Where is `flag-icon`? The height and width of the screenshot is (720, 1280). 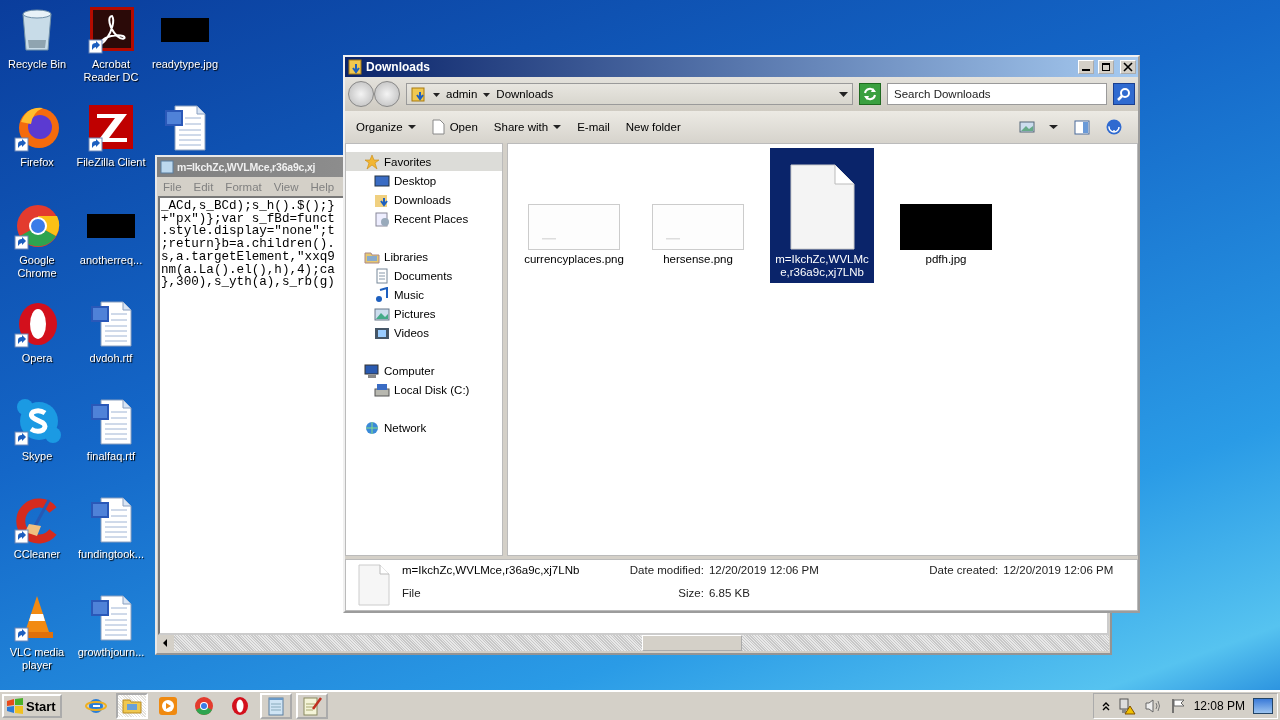 flag-icon is located at coordinates (1177, 706).